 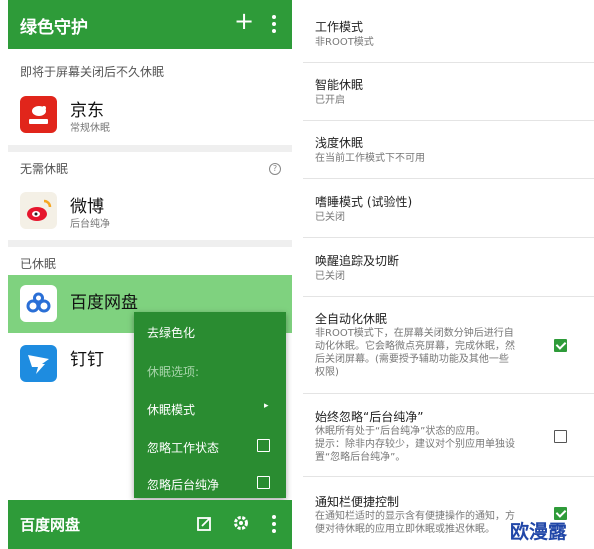 I want to click on menu-item-hibernation-mode: 休眠模式, so click(x=171, y=409).